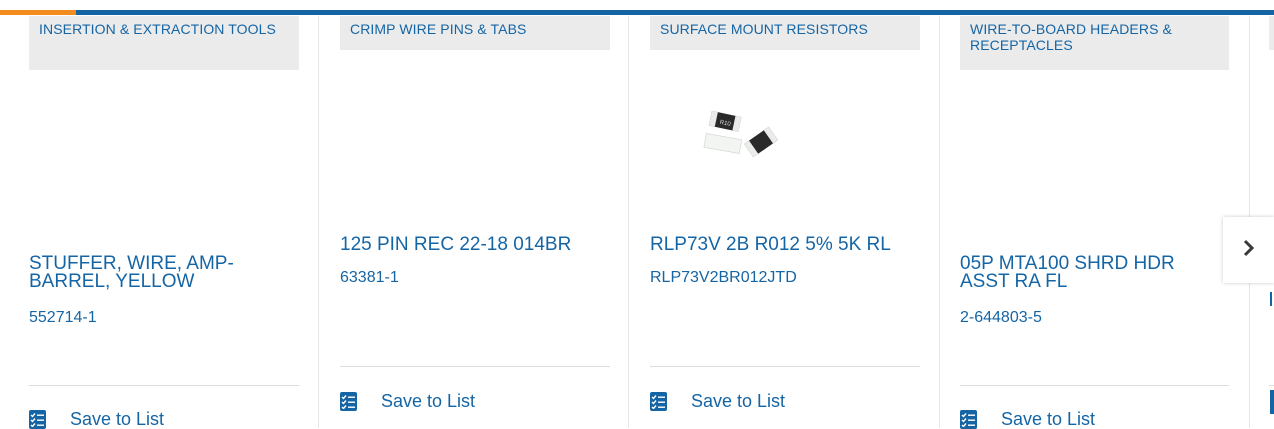 This screenshot has height=429, width=1274. I want to click on category-label-partial, so click(1271, 33).